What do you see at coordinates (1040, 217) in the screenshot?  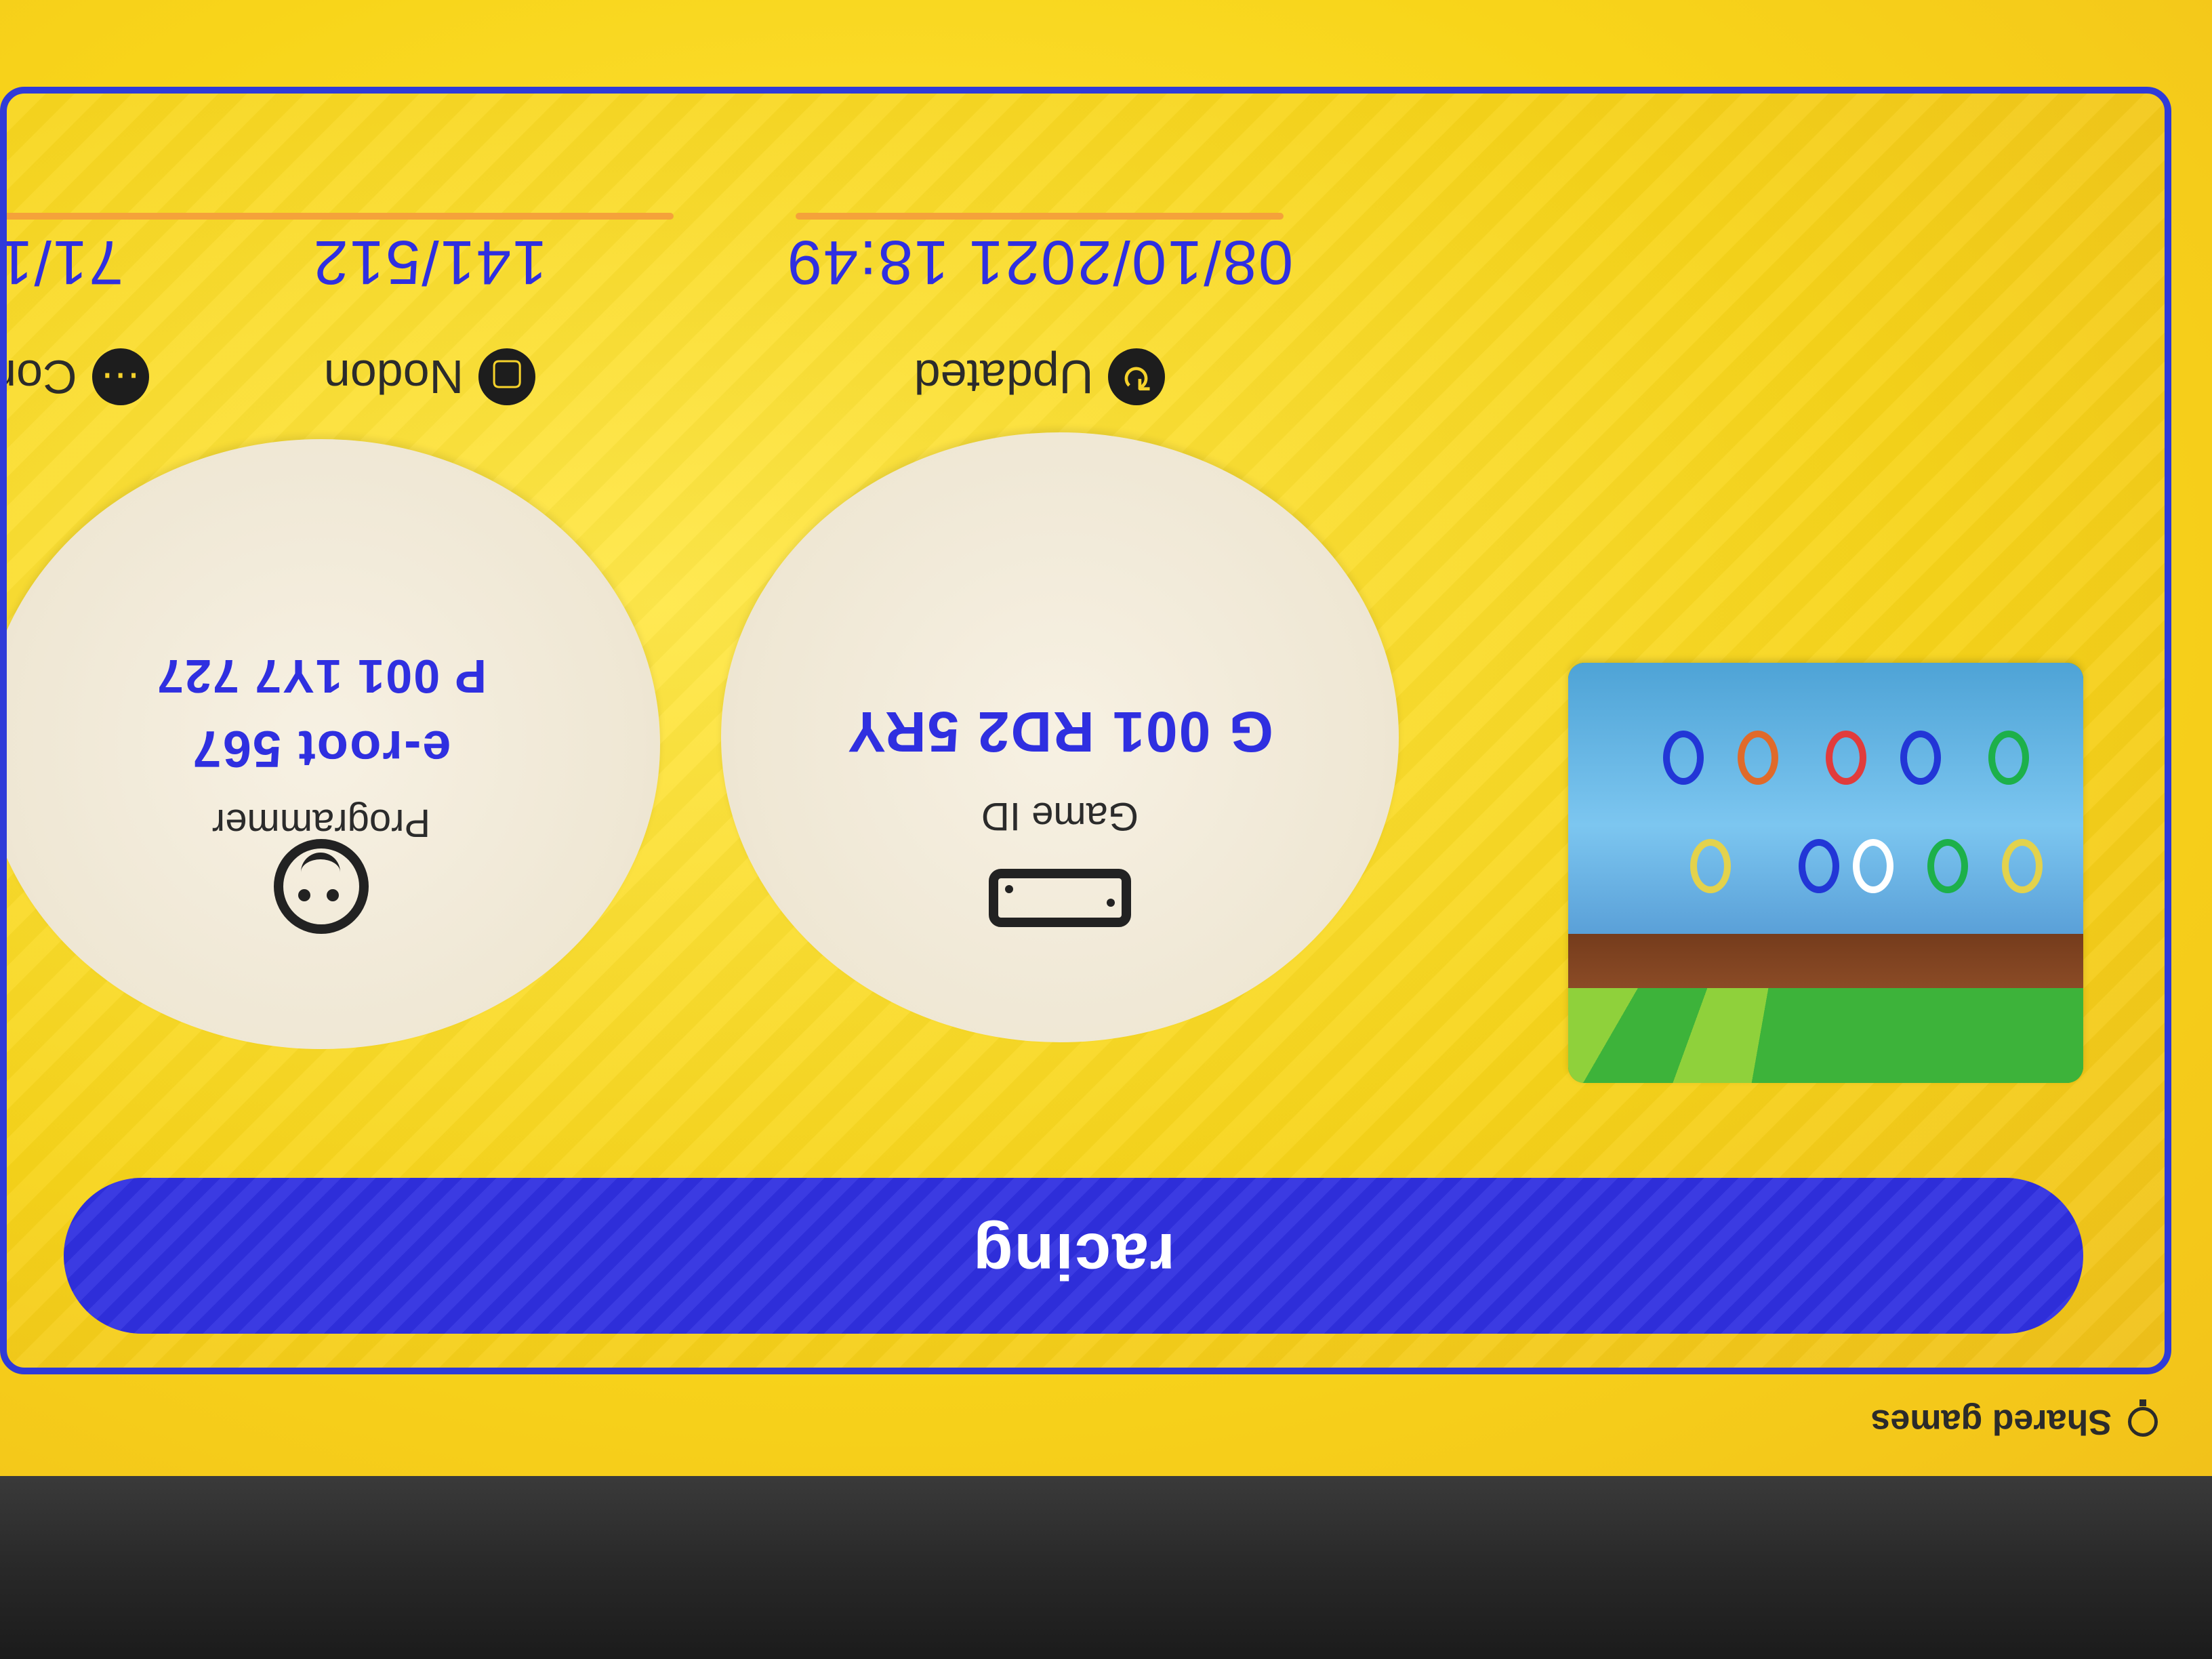 I see `meta-updated-underline` at bounding box center [1040, 217].